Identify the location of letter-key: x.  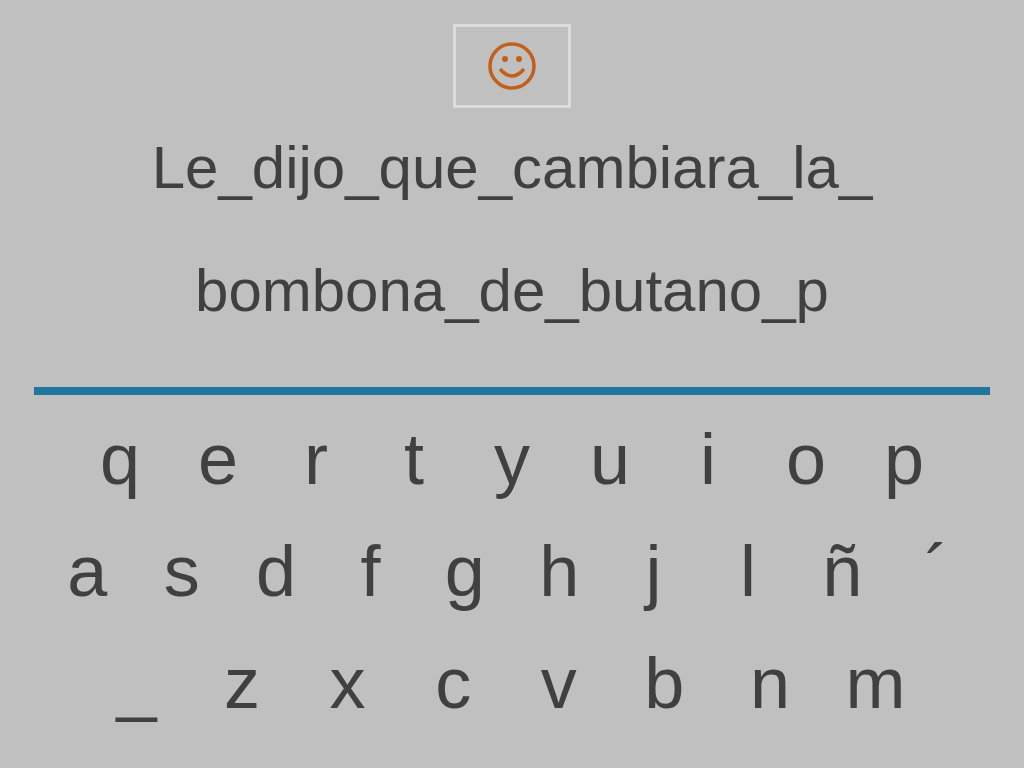
(347, 683).